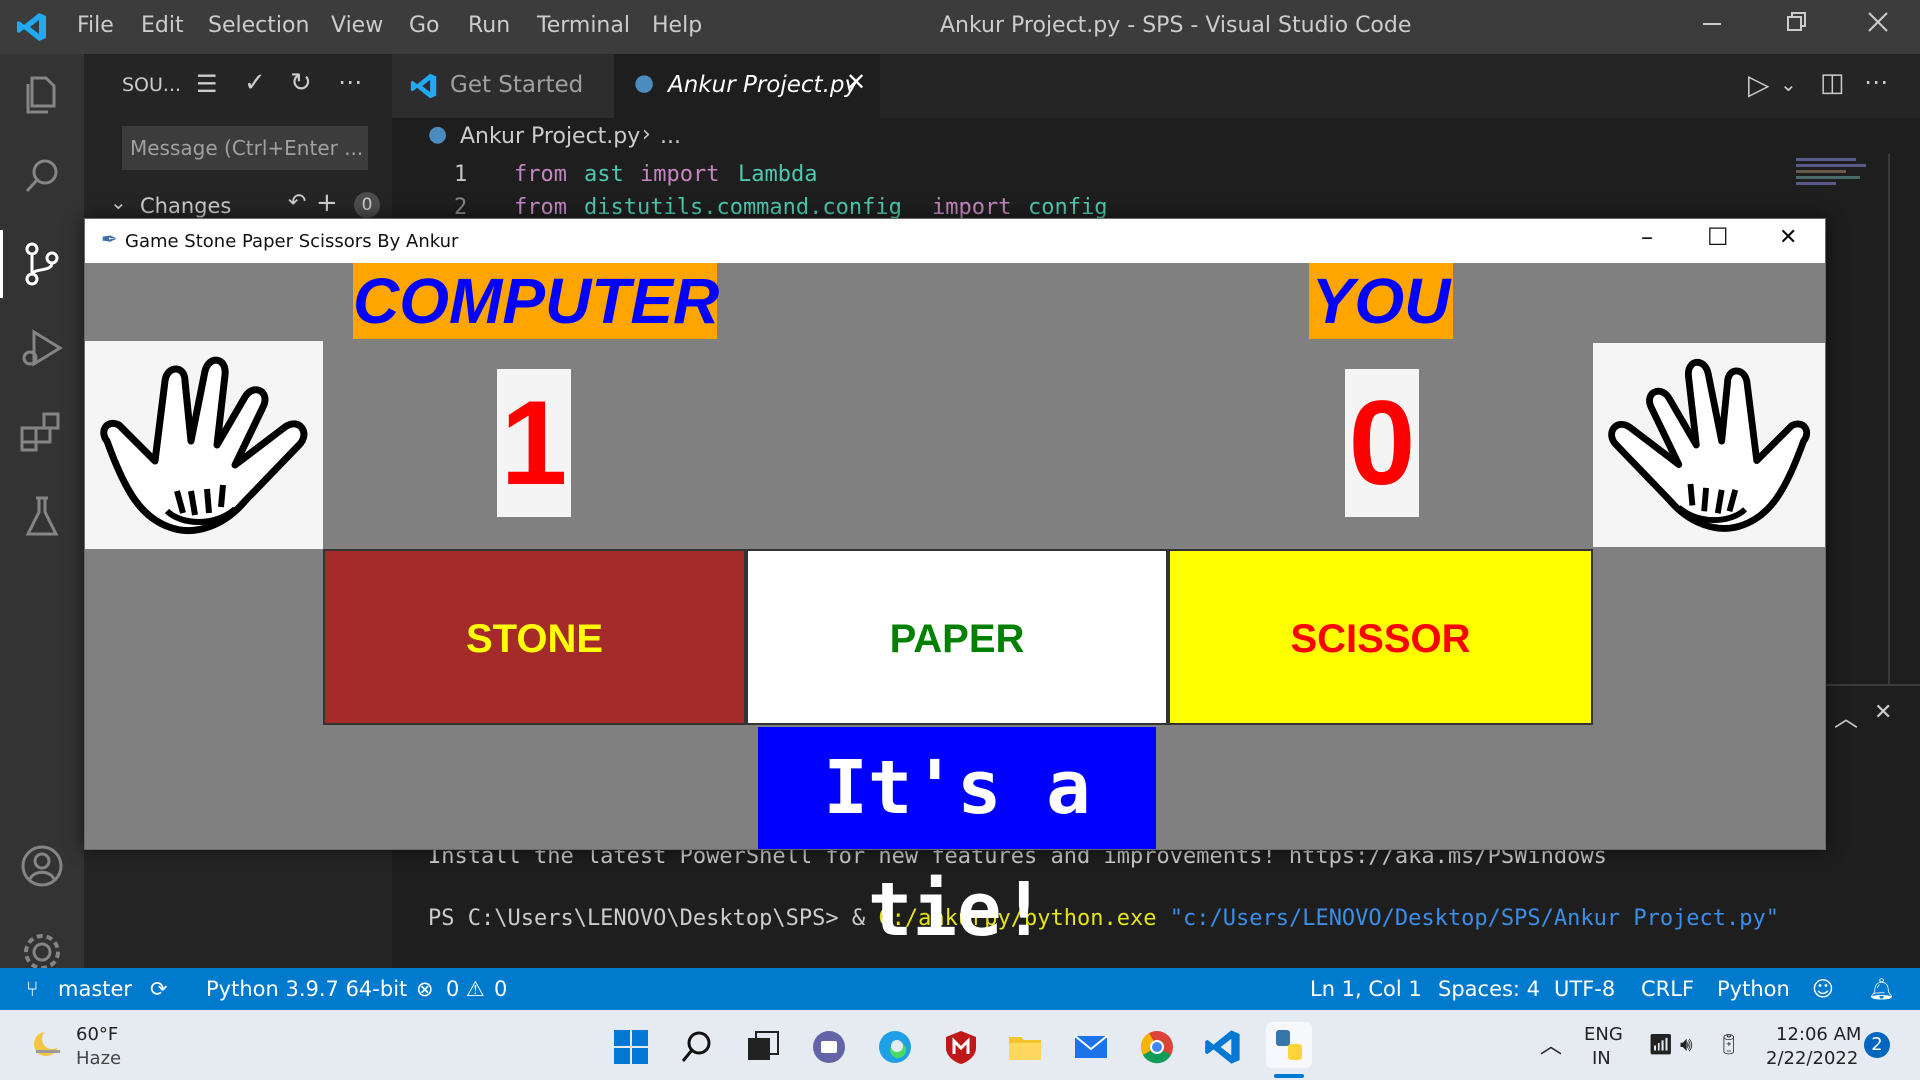  I want to click on clock-time: 12:06 AM, so click(1818, 1034).